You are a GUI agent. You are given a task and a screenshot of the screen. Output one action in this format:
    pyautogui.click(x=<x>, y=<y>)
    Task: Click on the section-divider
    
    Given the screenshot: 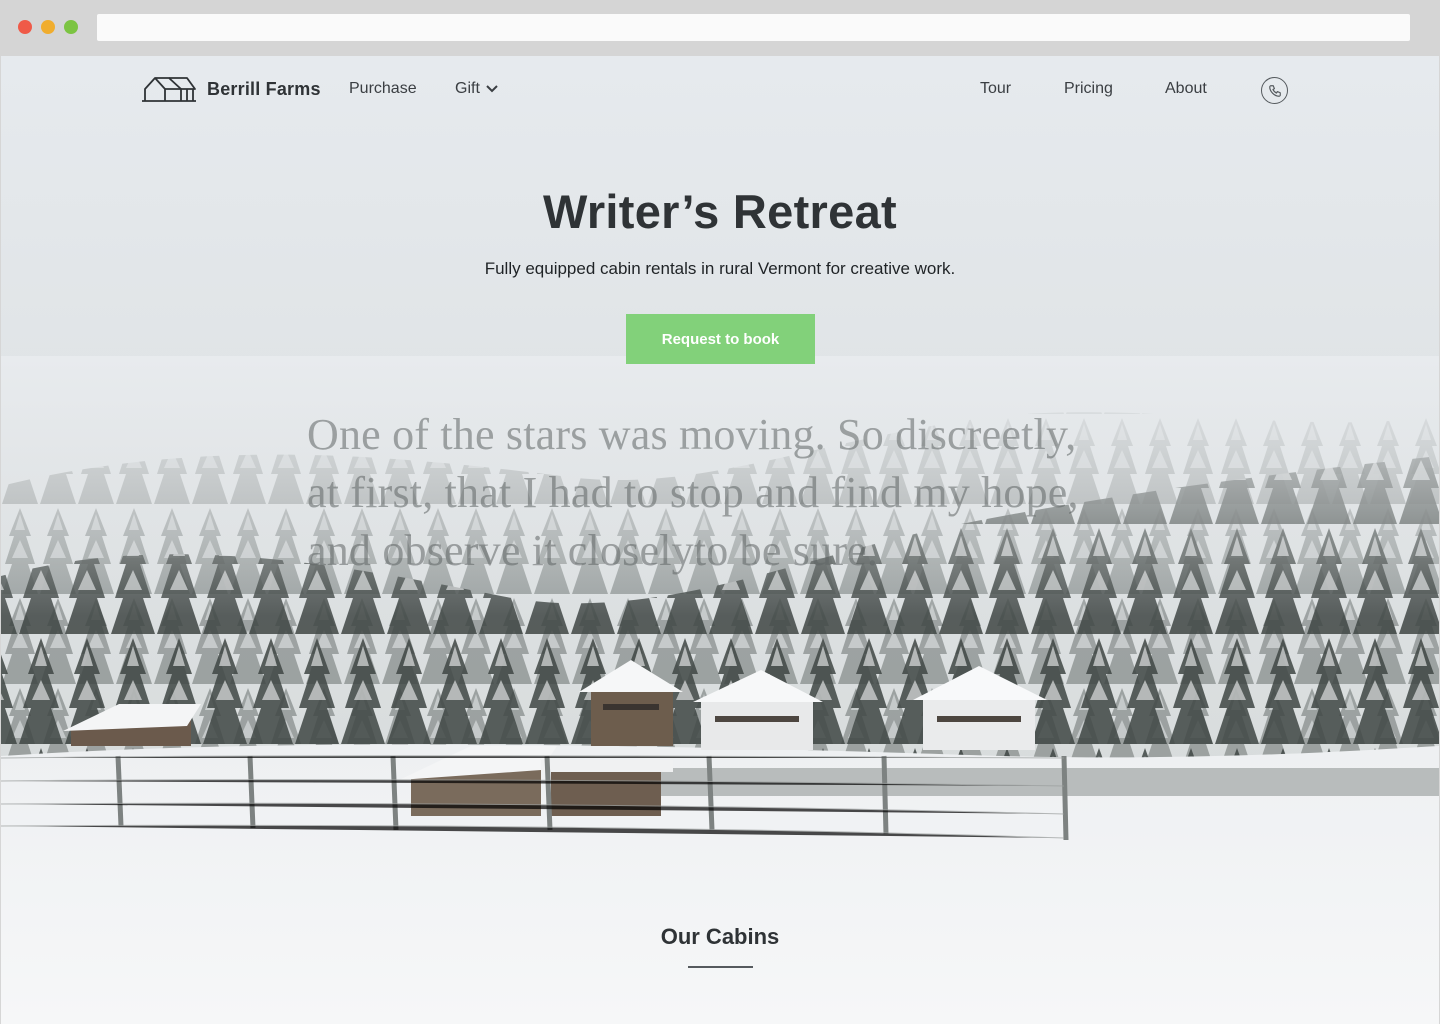 What is the action you would take?
    pyautogui.click(x=720, y=967)
    